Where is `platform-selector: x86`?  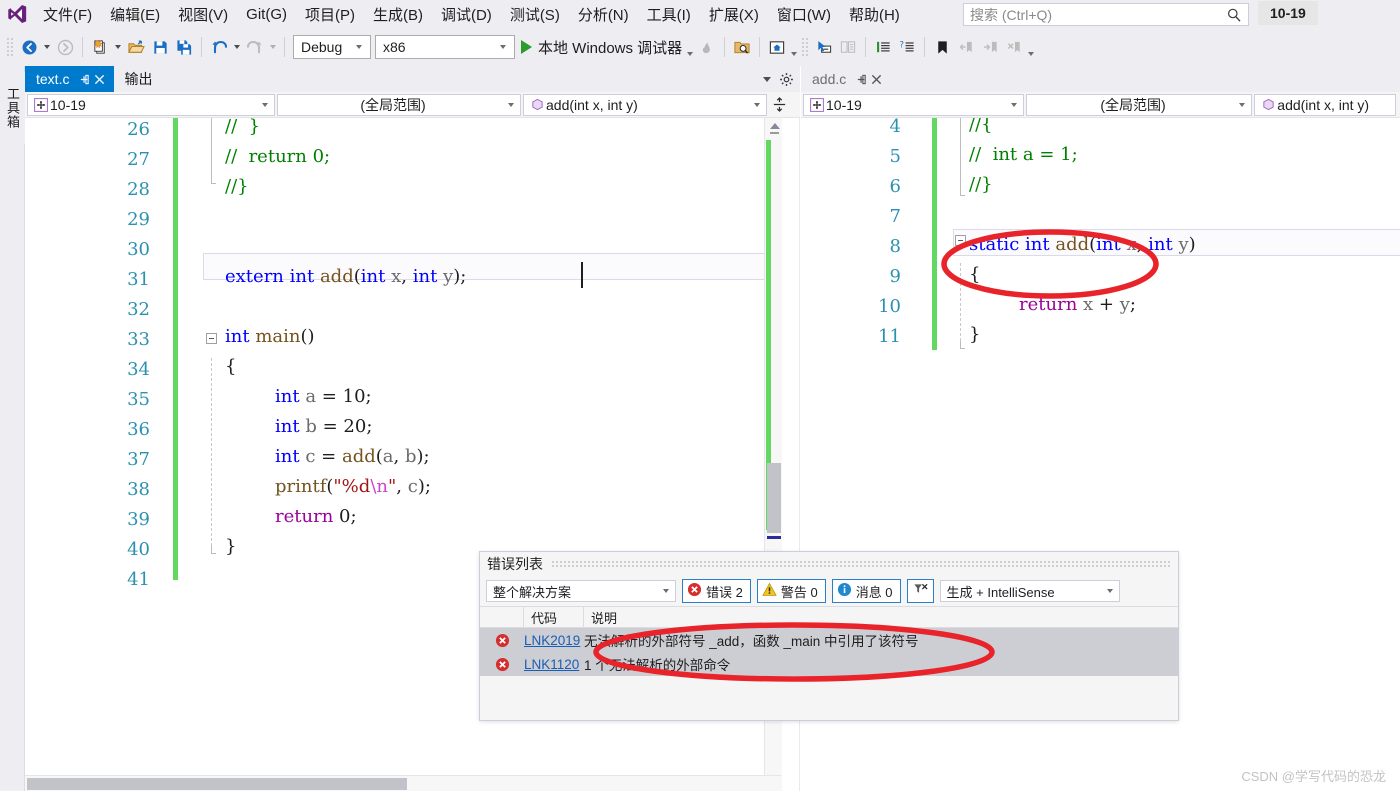
platform-selector: x86 is located at coordinates (445, 47).